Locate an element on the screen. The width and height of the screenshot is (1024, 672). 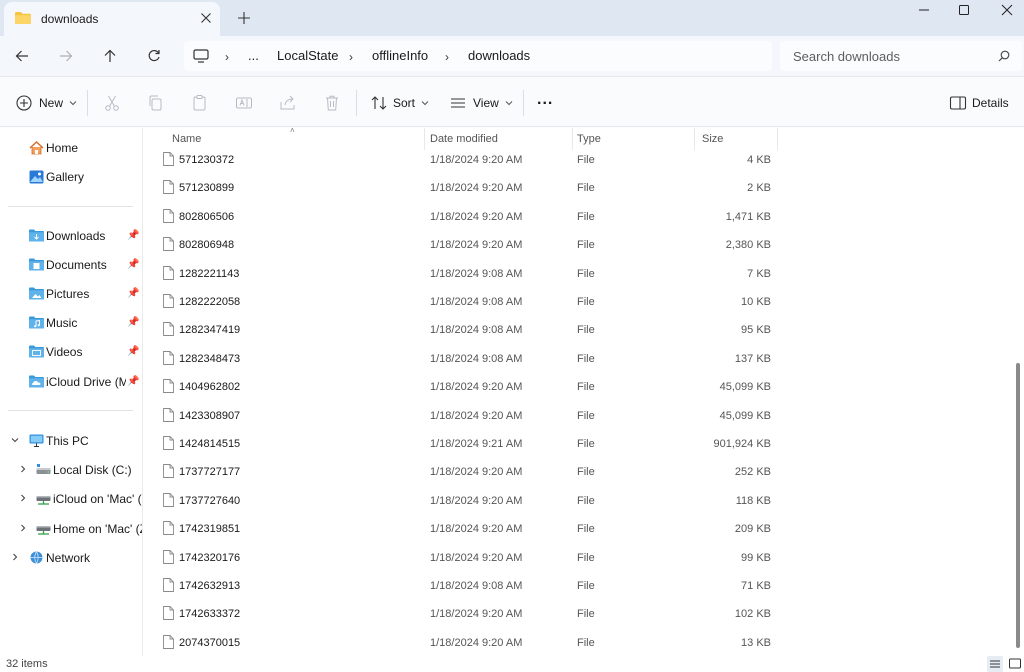
scrollbar-thumb is located at coordinates (1018, 505).